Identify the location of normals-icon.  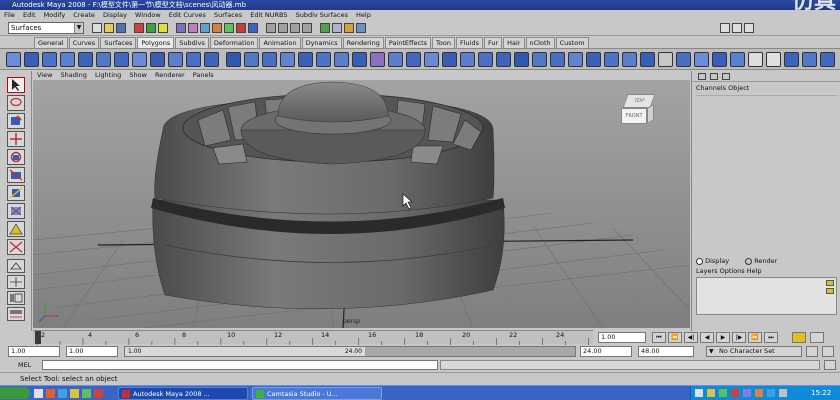
(701, 59).